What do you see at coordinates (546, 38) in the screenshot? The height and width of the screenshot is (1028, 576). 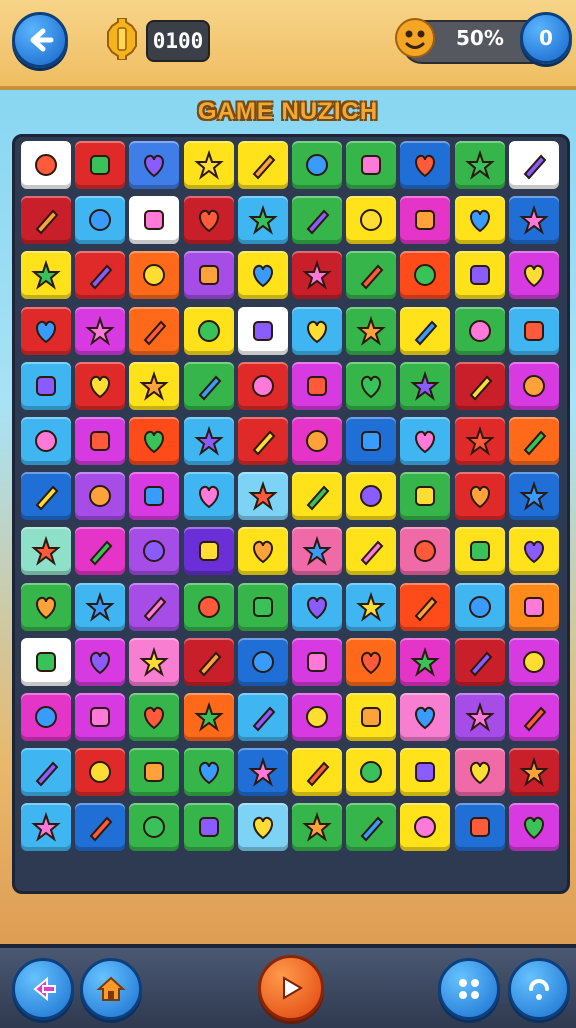 I see `progress-button: 0` at bounding box center [546, 38].